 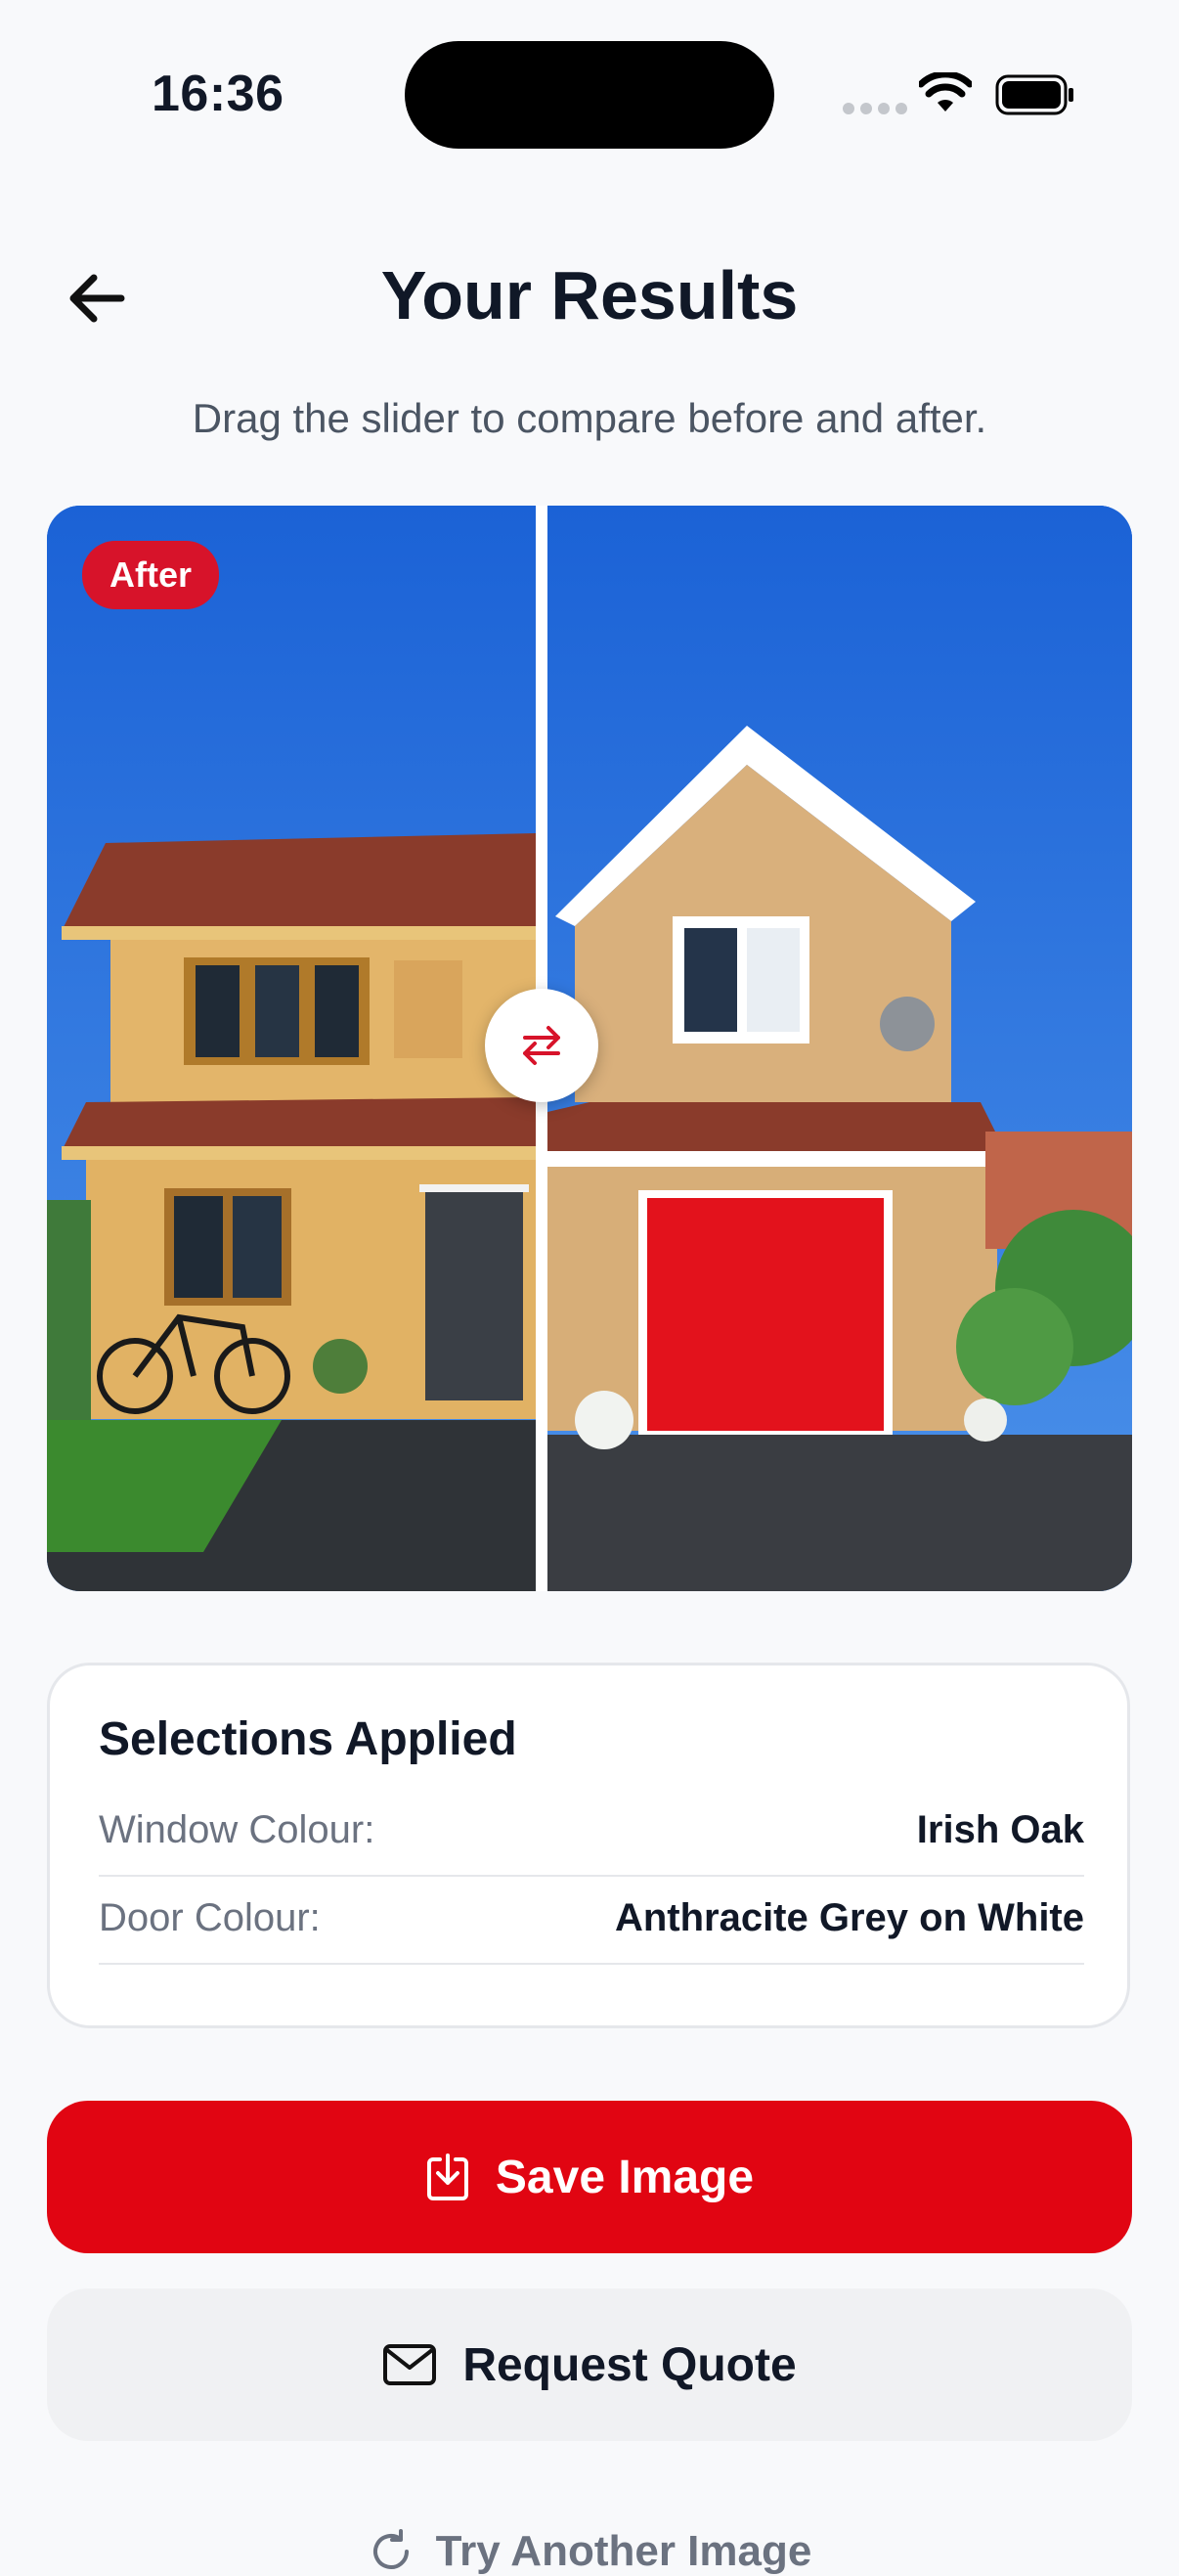 I want to click on save-image-button: Save Image, so click(x=589, y=2177).